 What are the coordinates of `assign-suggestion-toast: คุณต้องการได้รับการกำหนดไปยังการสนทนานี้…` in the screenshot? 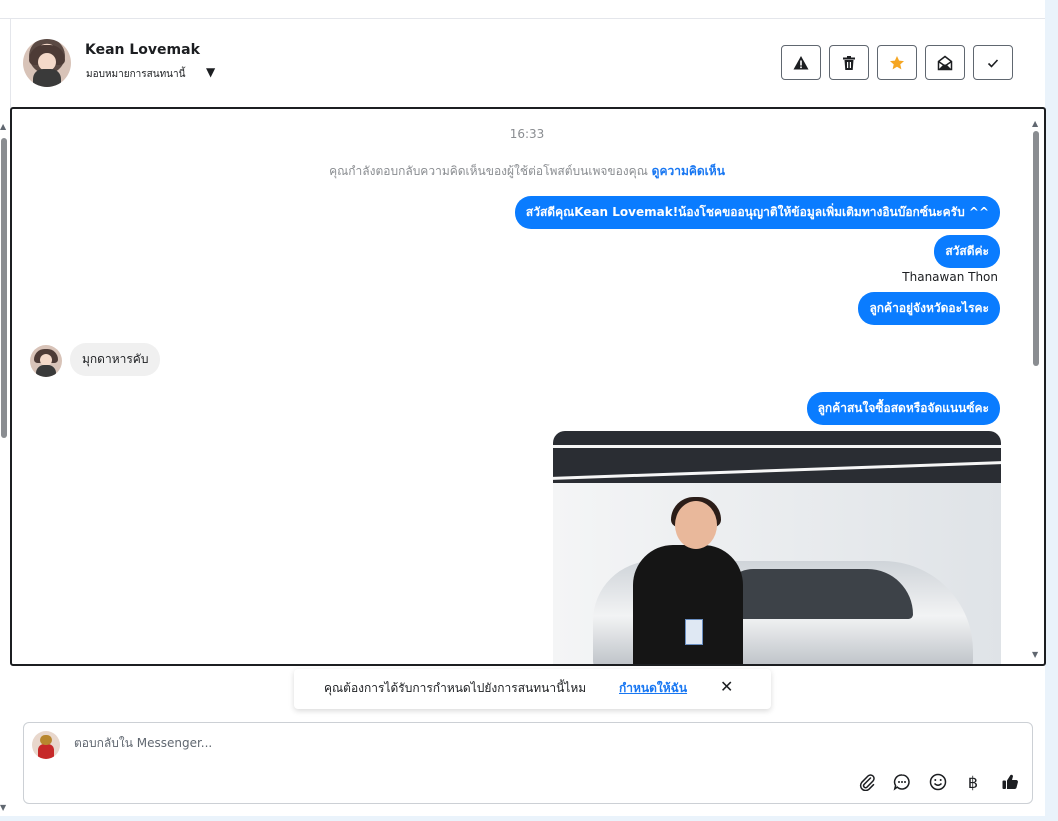 It's located at (532, 689).